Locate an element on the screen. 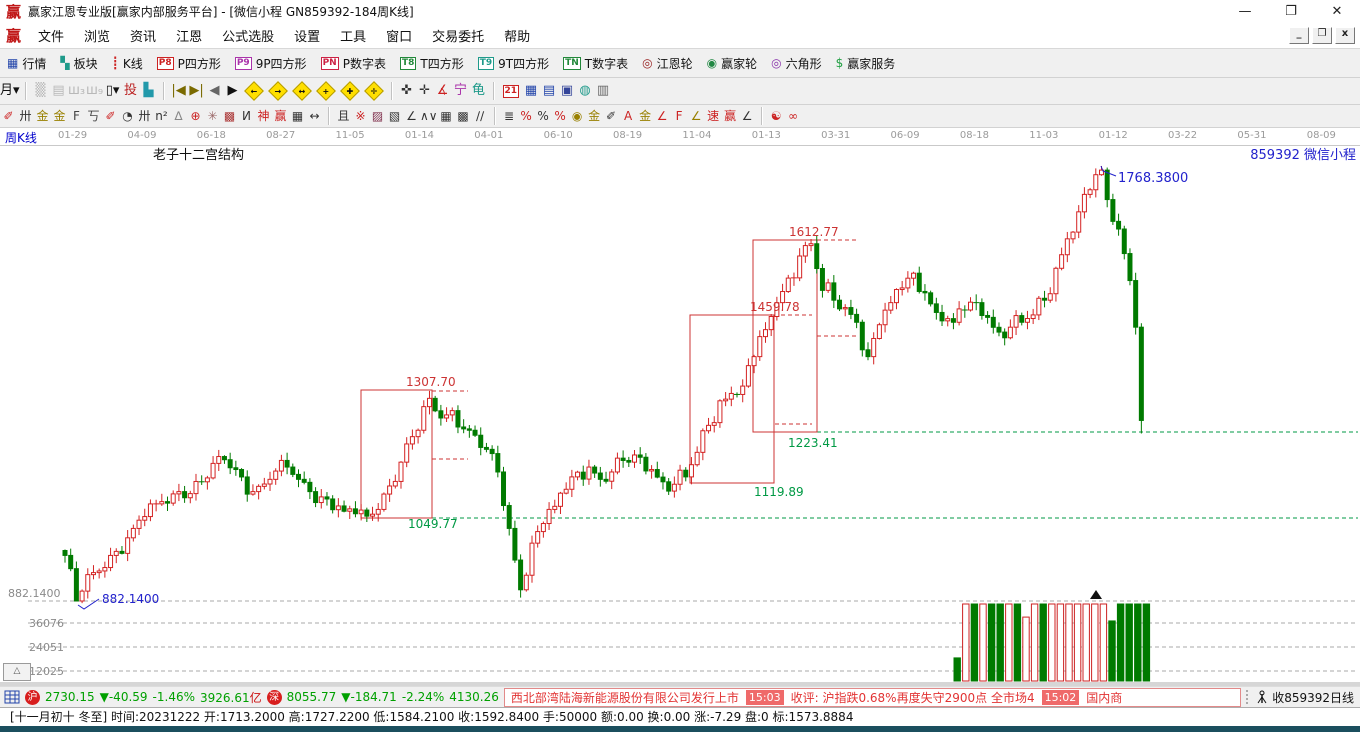 Image resolution: width=1360 pixels, height=732 pixels. calendar-icon: 21 is located at coordinates (511, 91).